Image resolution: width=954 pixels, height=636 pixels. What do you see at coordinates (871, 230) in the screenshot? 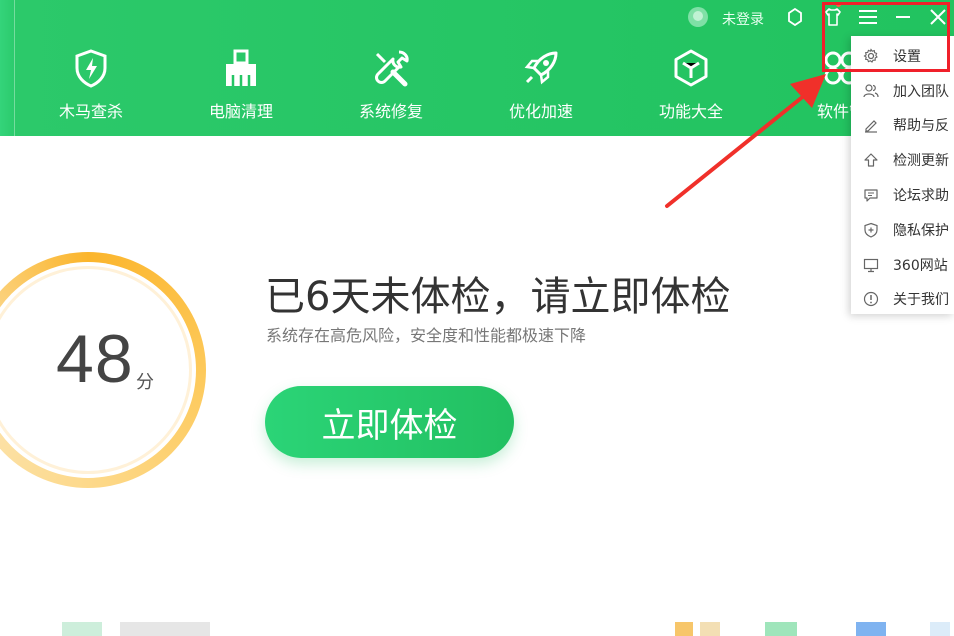
I see `privacy-shield-icon` at bounding box center [871, 230].